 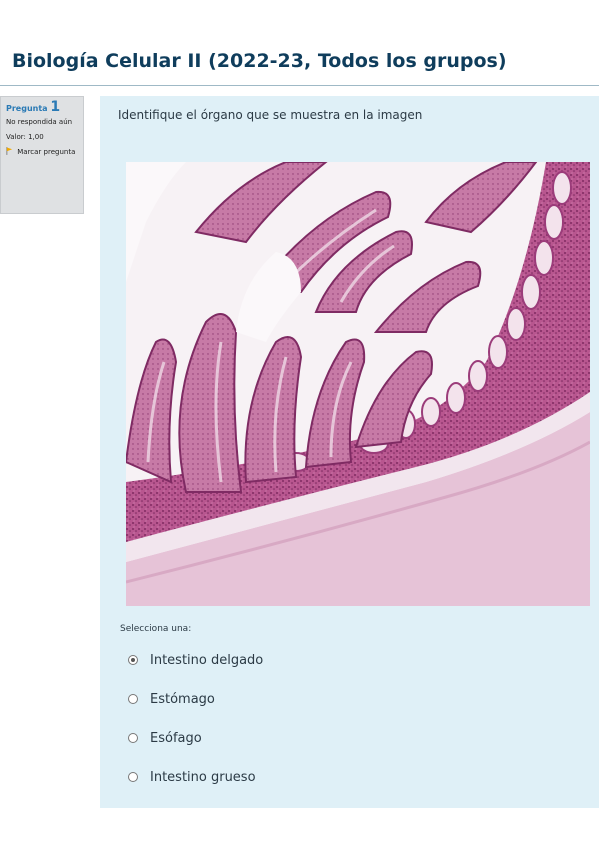 I want to click on option-intestino-grueso: Intestino grueso, so click(x=192, y=777).